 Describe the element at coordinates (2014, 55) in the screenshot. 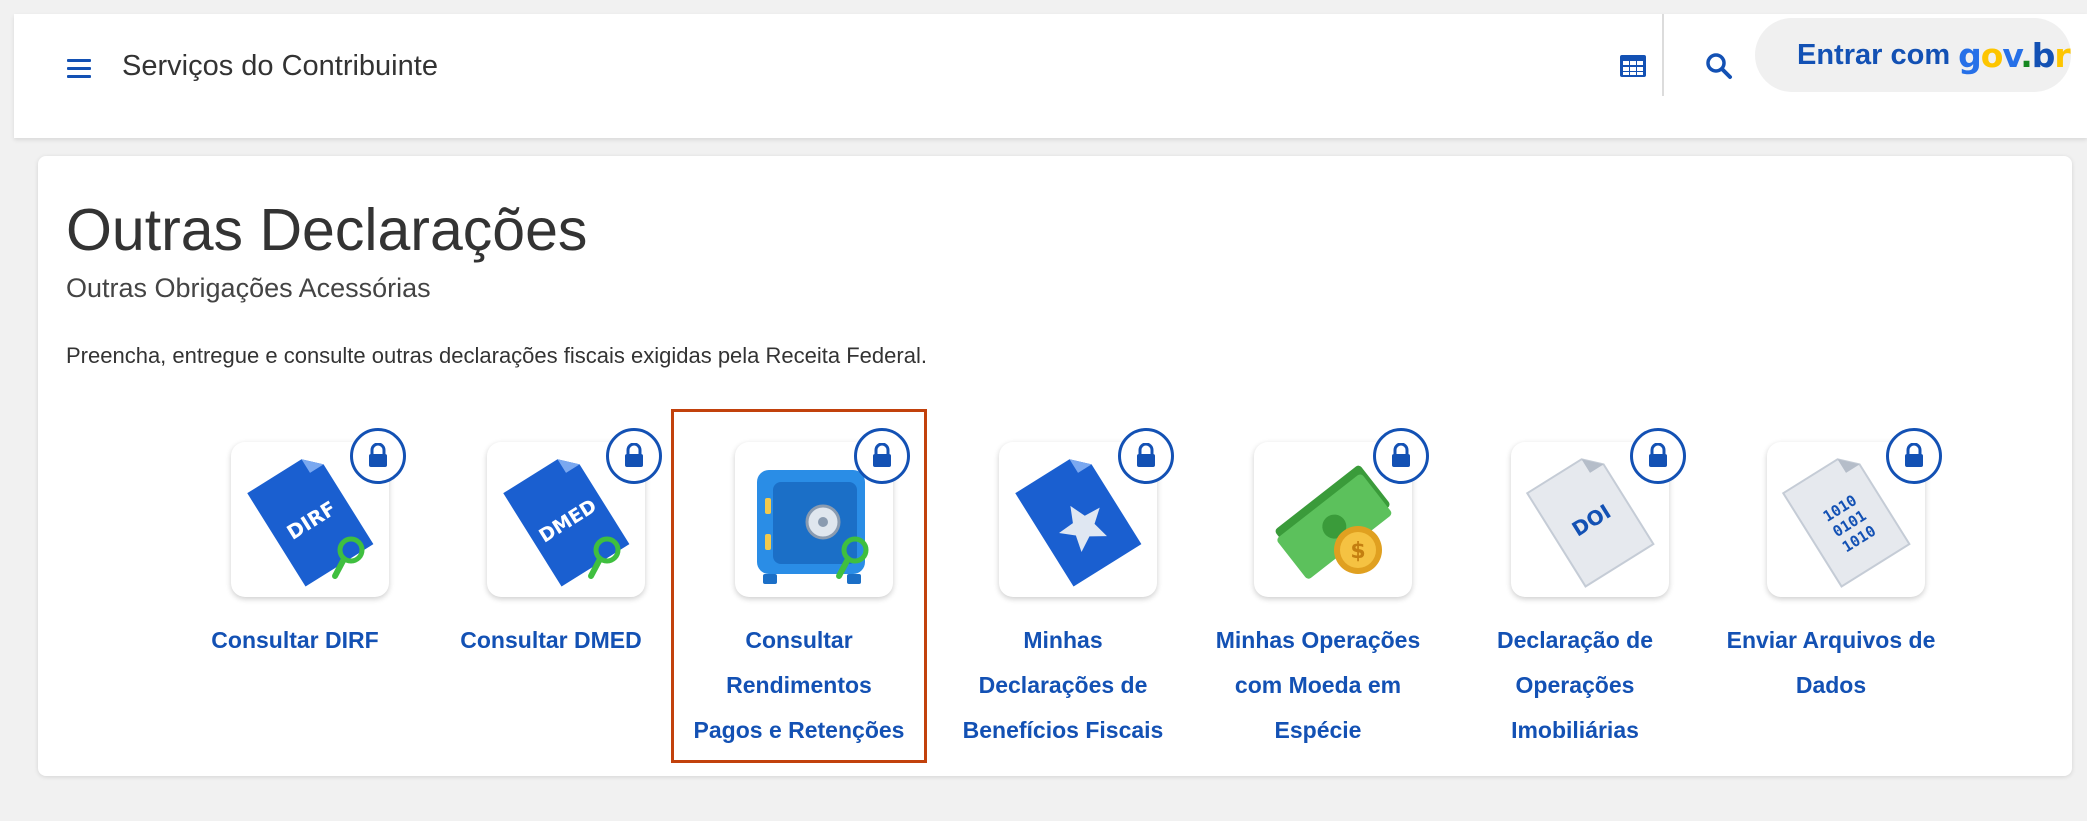

I see `govbr-logo: gov.br` at that location.